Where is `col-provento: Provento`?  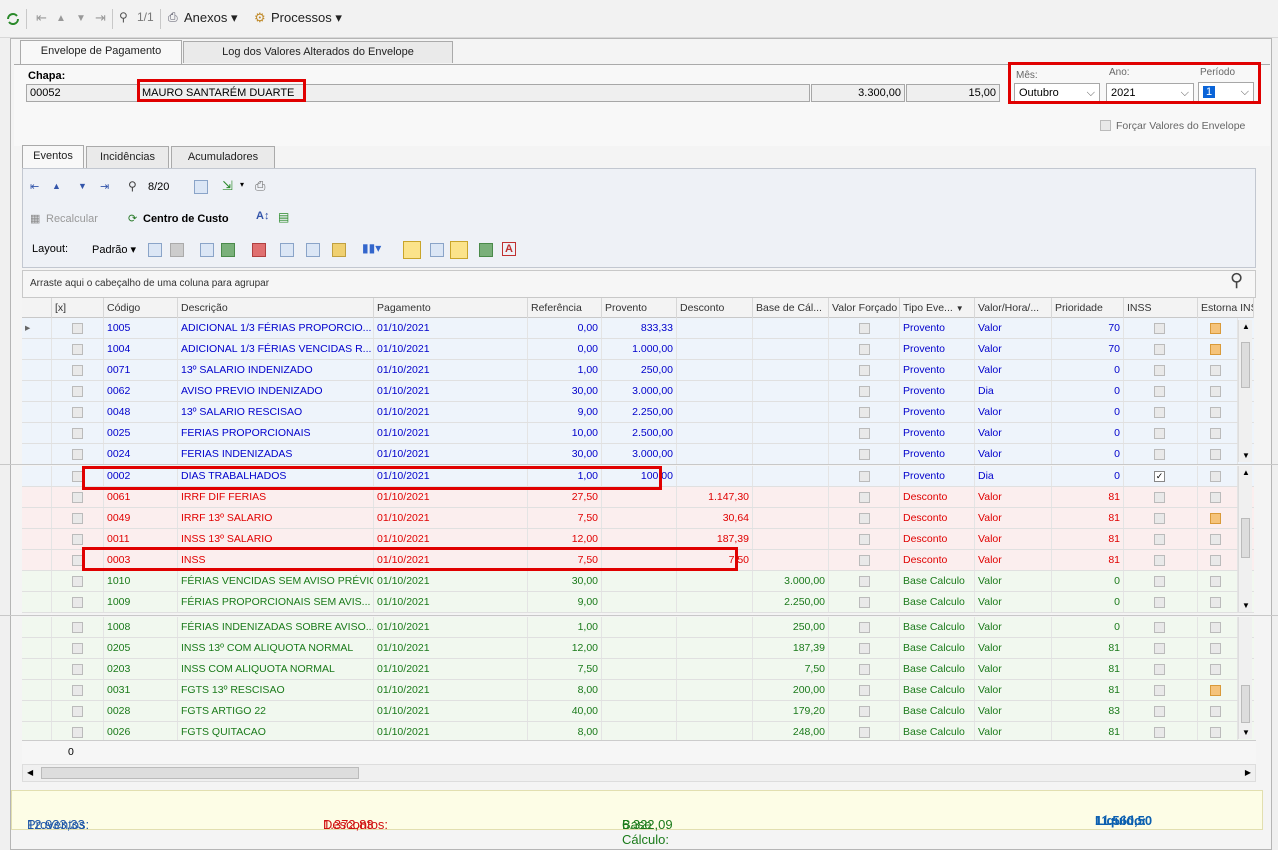
col-provento: Provento is located at coordinates (639, 308).